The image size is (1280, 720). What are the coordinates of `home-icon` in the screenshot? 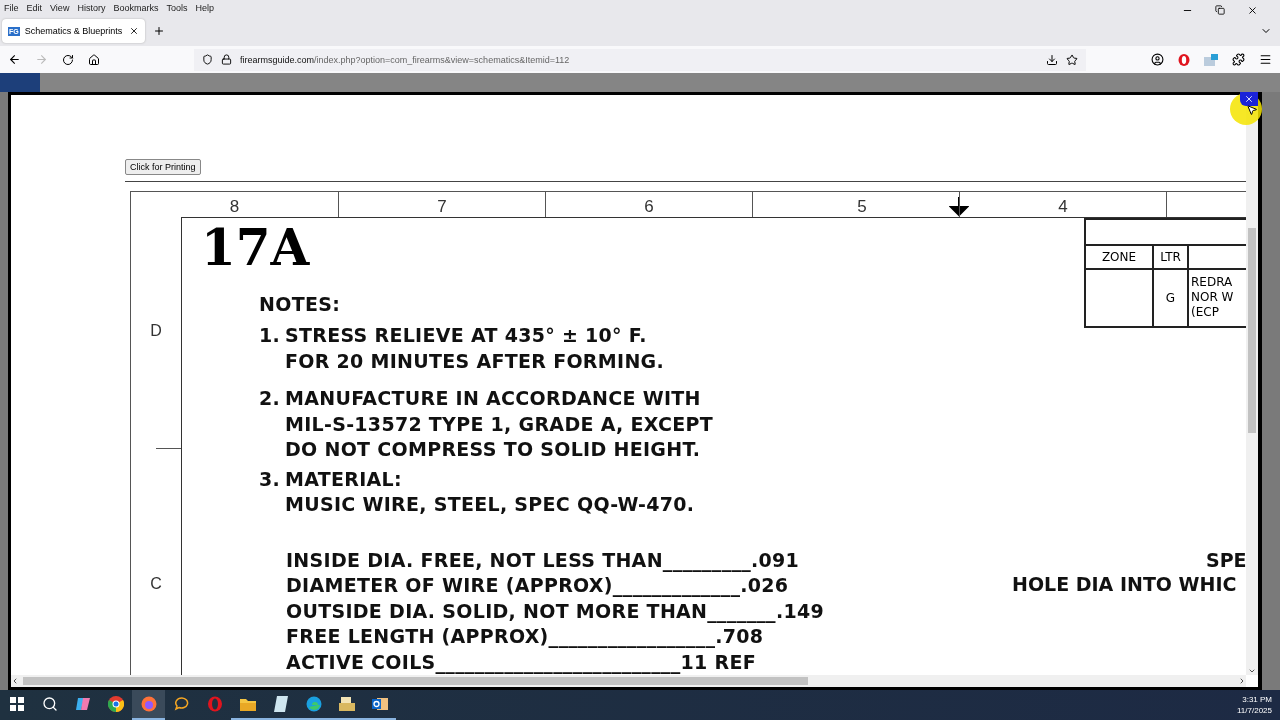 It's located at (94, 59).